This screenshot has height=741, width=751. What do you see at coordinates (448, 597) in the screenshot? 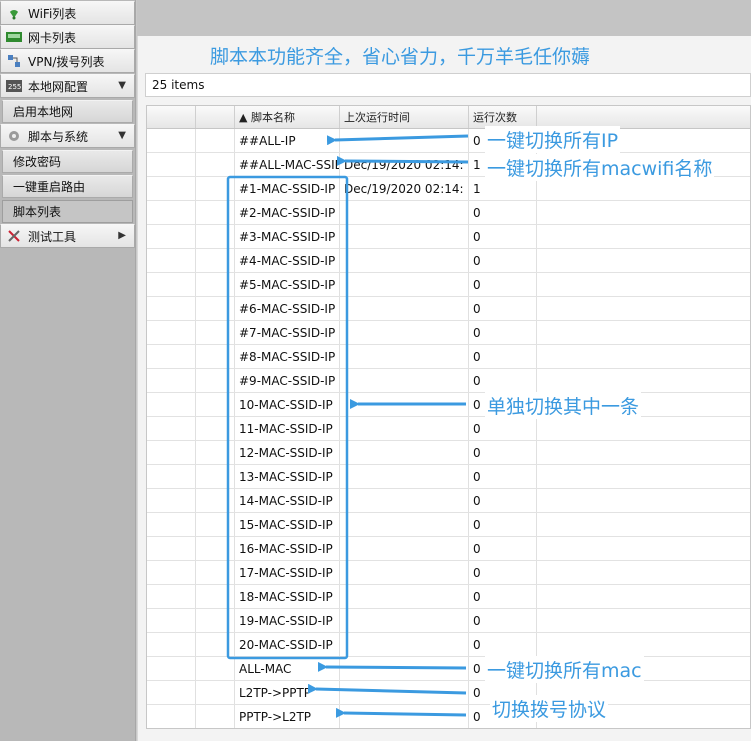
I see `table-row: 18-MAC-SSID-IP 0` at bounding box center [448, 597].